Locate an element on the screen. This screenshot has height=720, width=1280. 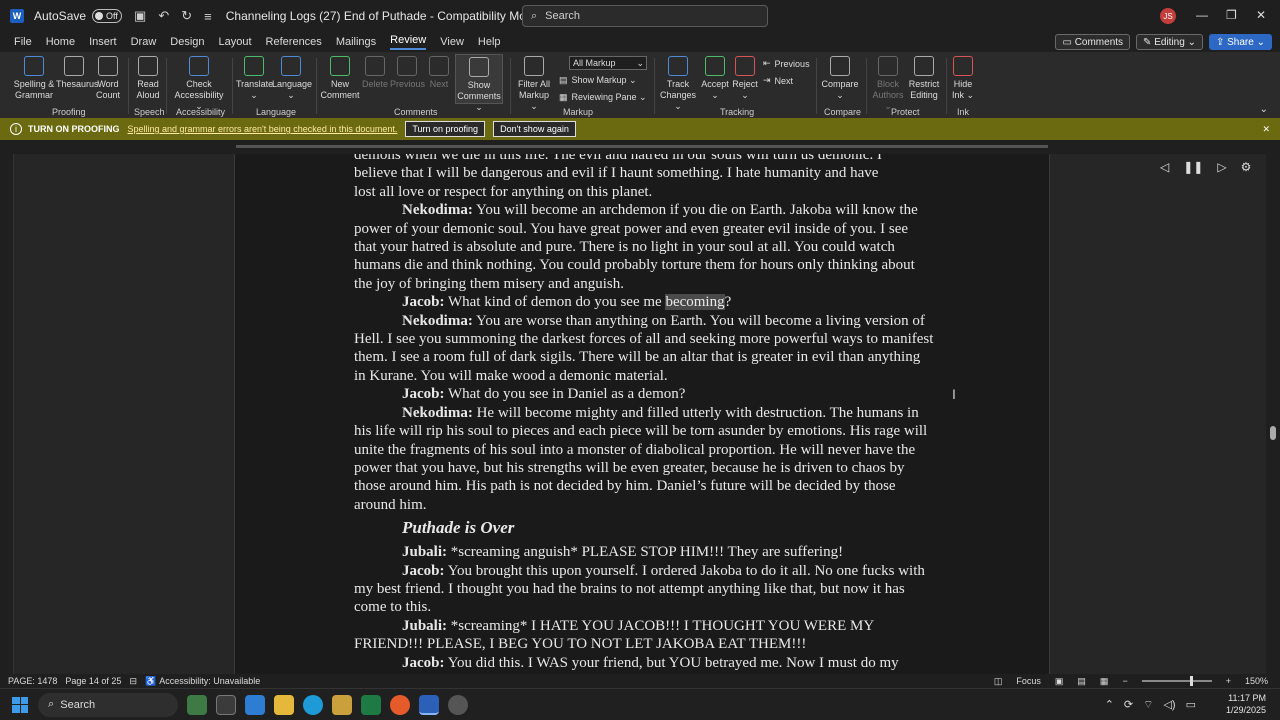
print-layout-icon: ▤ is located at coordinates (1081, 681).